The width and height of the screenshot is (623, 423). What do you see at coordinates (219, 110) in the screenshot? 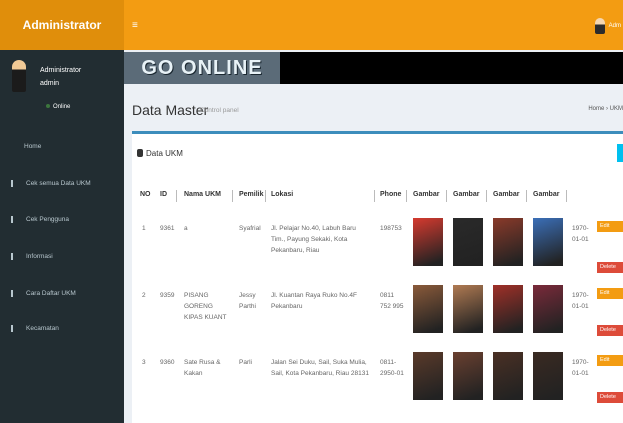
I see `page-subtitle: Control panel` at bounding box center [219, 110].